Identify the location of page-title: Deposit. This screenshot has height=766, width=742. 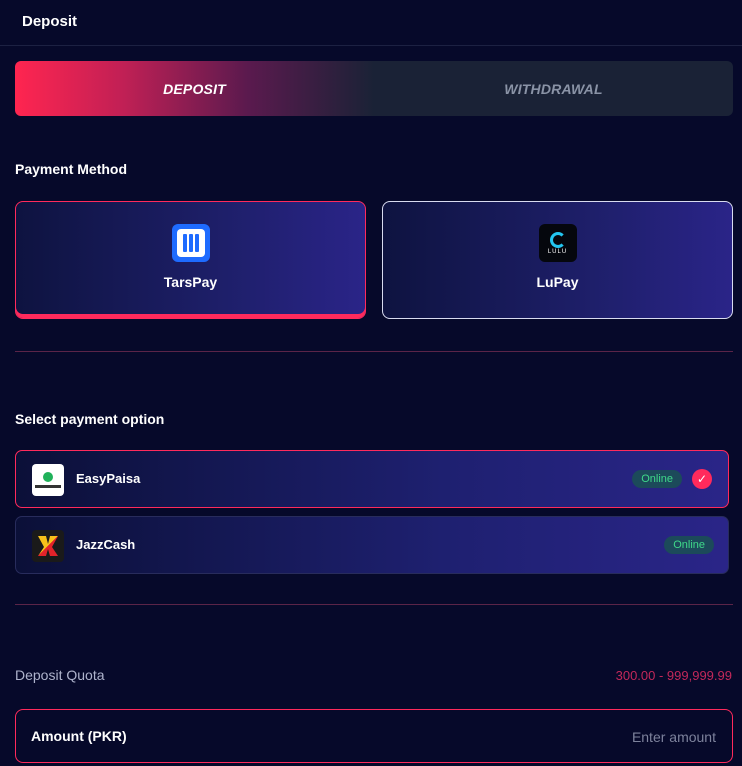
(50, 21).